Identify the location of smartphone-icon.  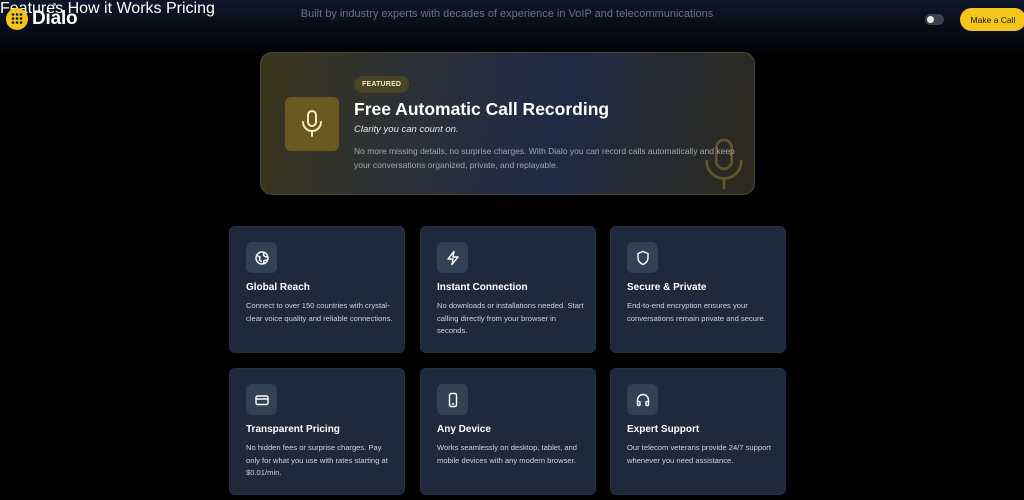
(452, 399).